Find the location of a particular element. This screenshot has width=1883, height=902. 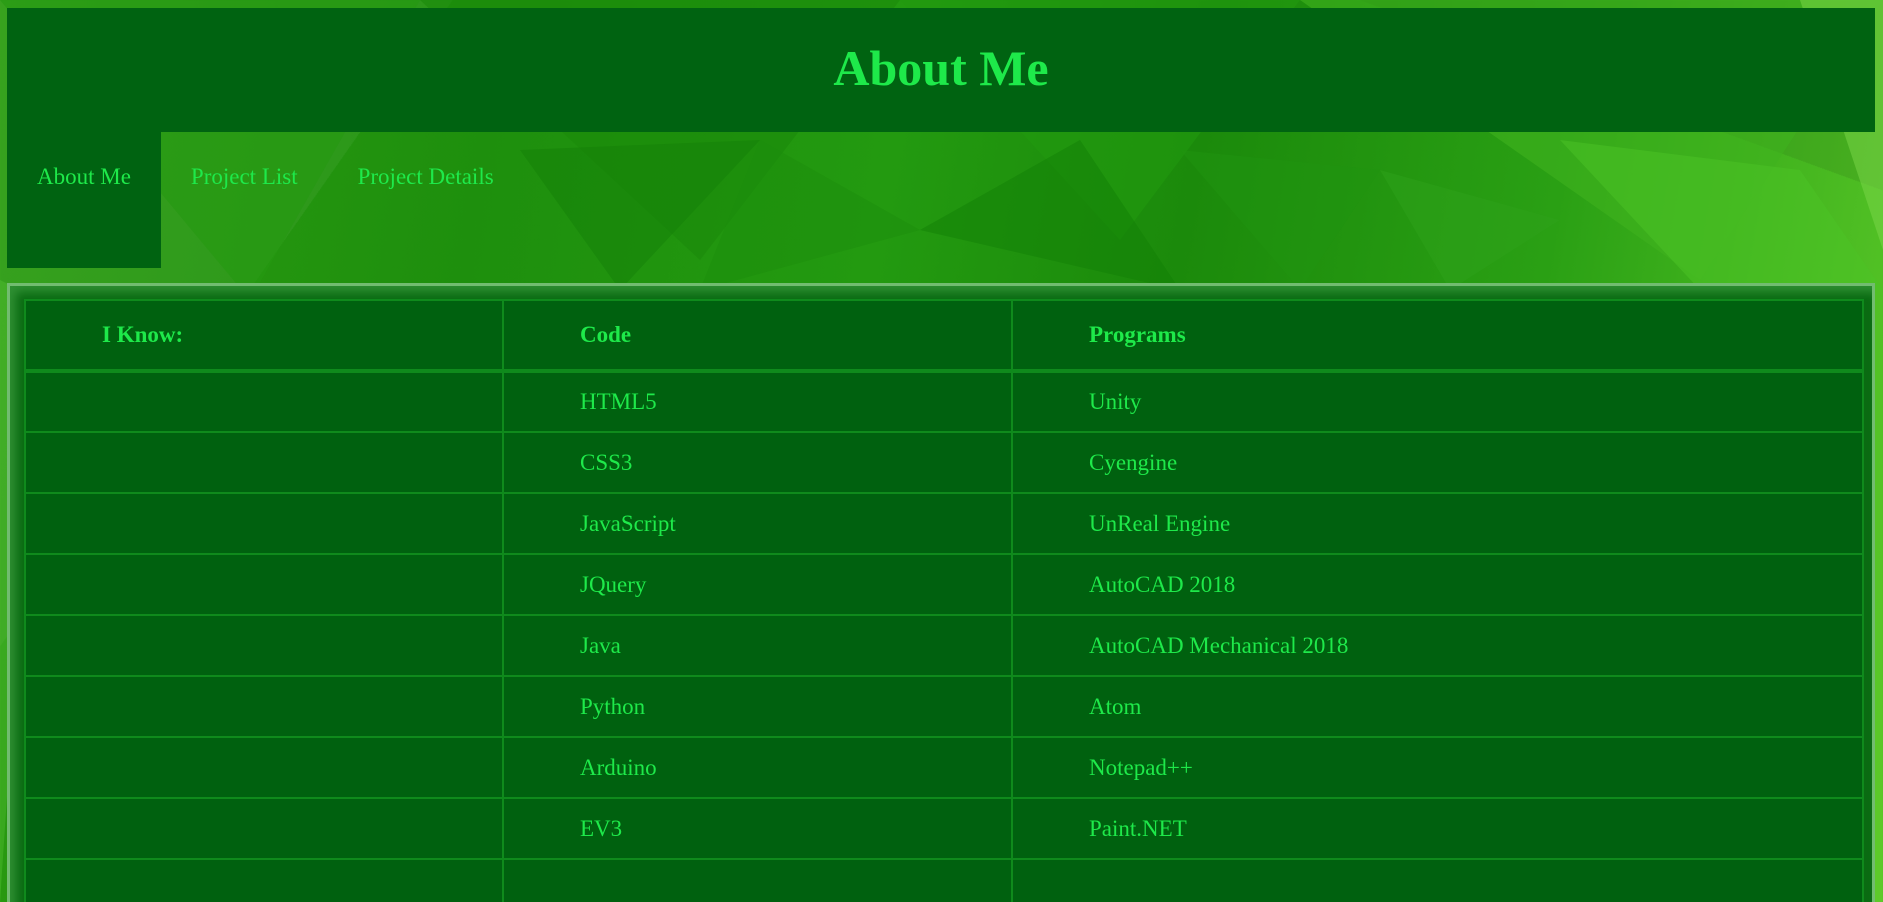

table-cell: Cyengine is located at coordinates (1437, 462).